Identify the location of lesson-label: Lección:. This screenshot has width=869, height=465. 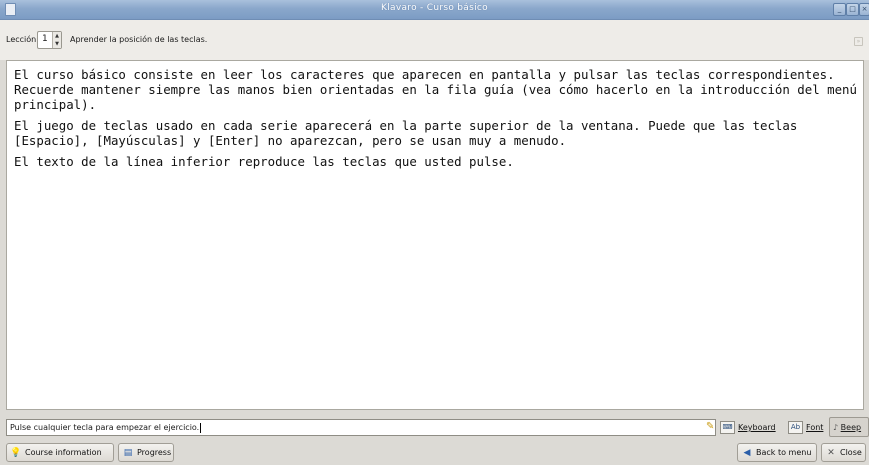
(22, 39).